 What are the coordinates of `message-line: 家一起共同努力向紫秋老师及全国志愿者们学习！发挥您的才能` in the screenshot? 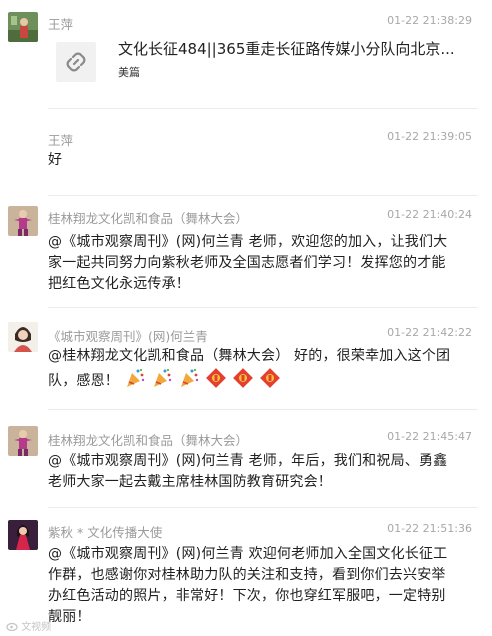 It's located at (247, 263).